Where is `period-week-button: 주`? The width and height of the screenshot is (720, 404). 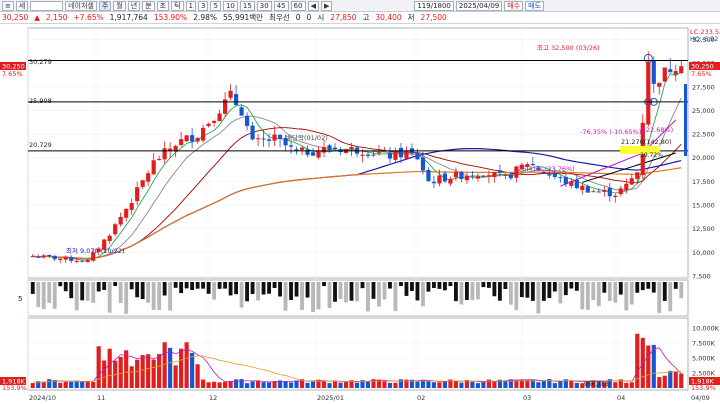 period-week-button: 주 is located at coordinates (105, 5).